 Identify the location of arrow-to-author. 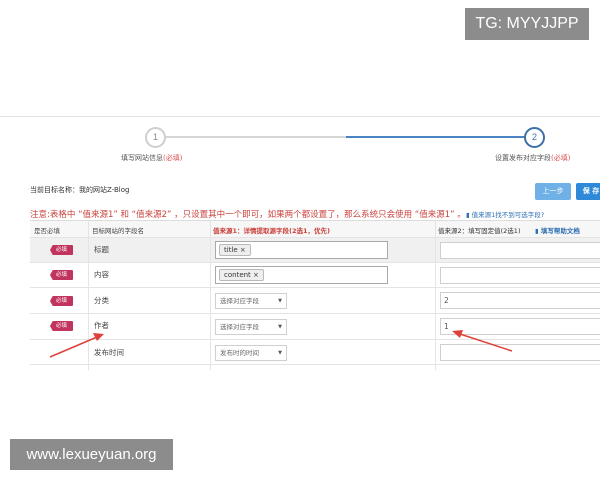
(76, 345).